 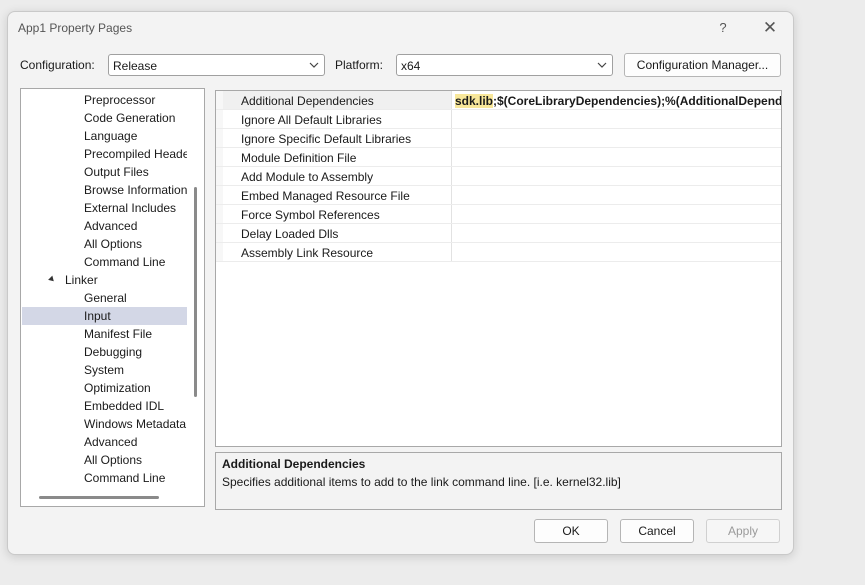 What do you see at coordinates (743, 531) in the screenshot?
I see `apply-button: Apply` at bounding box center [743, 531].